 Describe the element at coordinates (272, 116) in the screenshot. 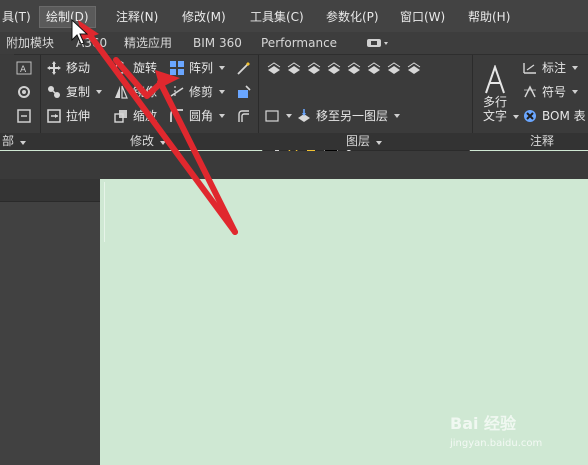

I see `square-icon` at that location.